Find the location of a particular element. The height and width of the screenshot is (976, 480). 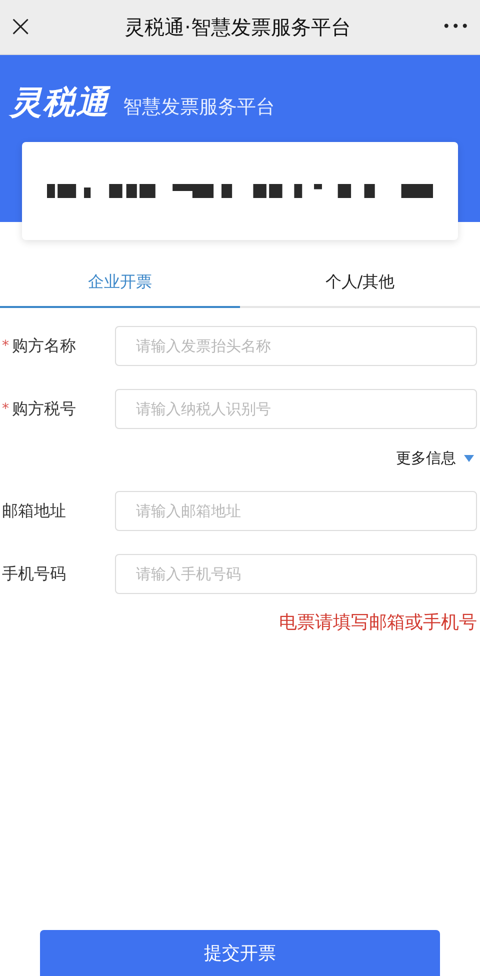

field-label: 邮箱地址 is located at coordinates (34, 511).